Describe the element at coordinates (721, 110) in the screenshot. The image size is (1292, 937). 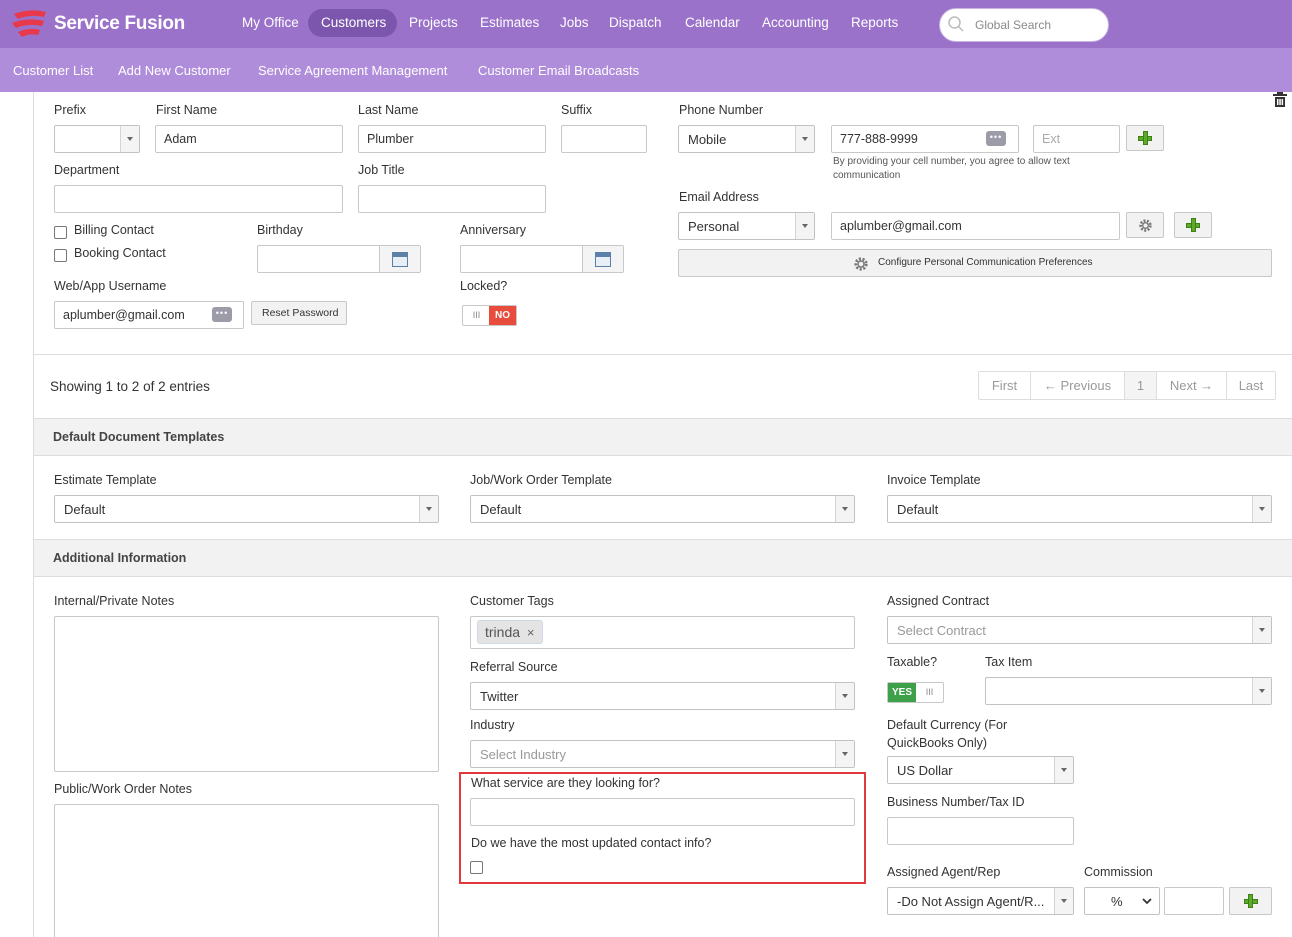
I see `phone-label: Phone Number` at that location.